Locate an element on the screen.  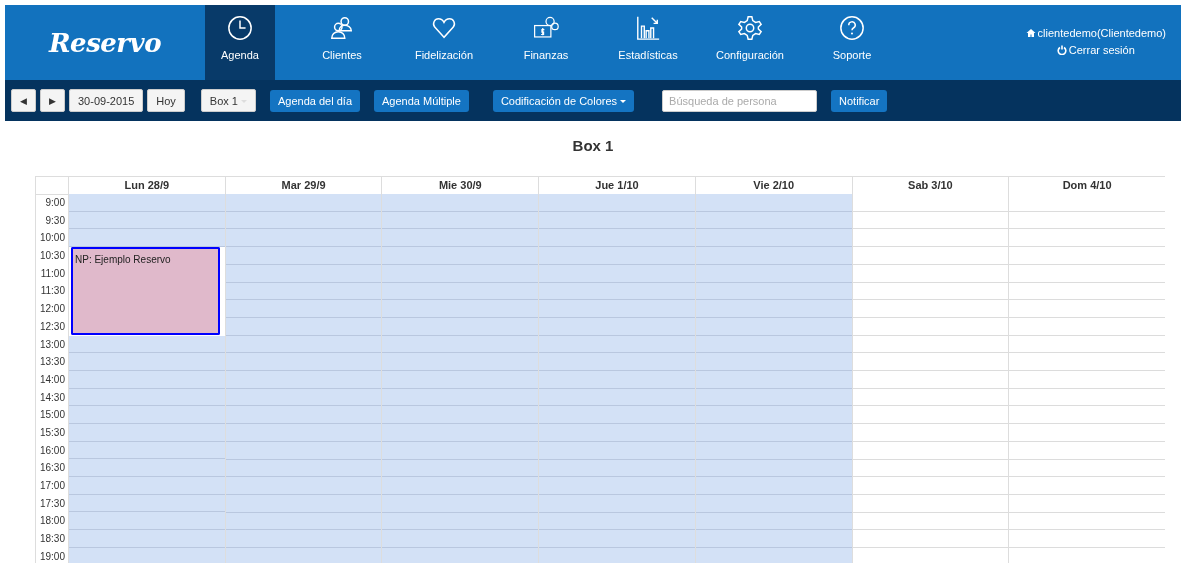
agenda-button: Agenda del día is located at coordinates (315, 100).